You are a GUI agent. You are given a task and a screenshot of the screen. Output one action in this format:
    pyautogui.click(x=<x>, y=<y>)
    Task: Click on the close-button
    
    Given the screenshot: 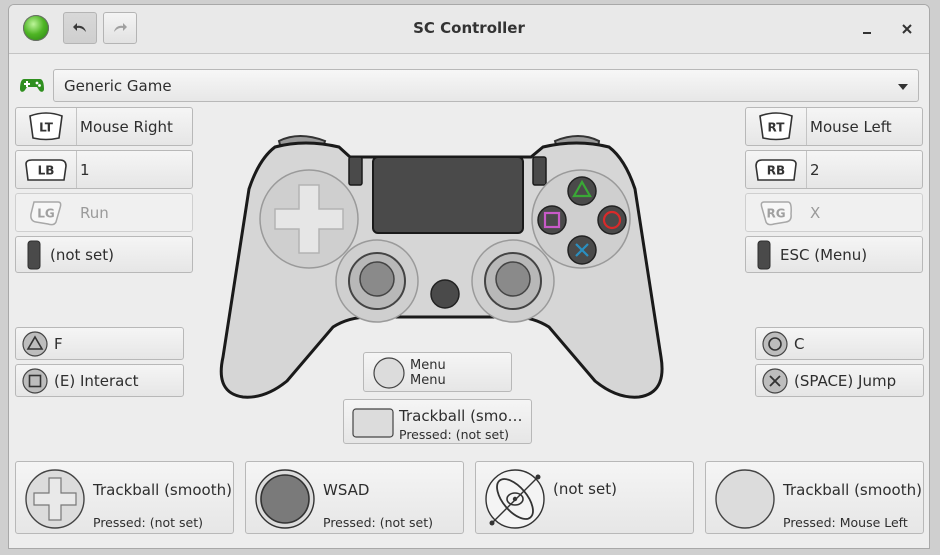 What is the action you would take?
    pyautogui.click(x=907, y=29)
    